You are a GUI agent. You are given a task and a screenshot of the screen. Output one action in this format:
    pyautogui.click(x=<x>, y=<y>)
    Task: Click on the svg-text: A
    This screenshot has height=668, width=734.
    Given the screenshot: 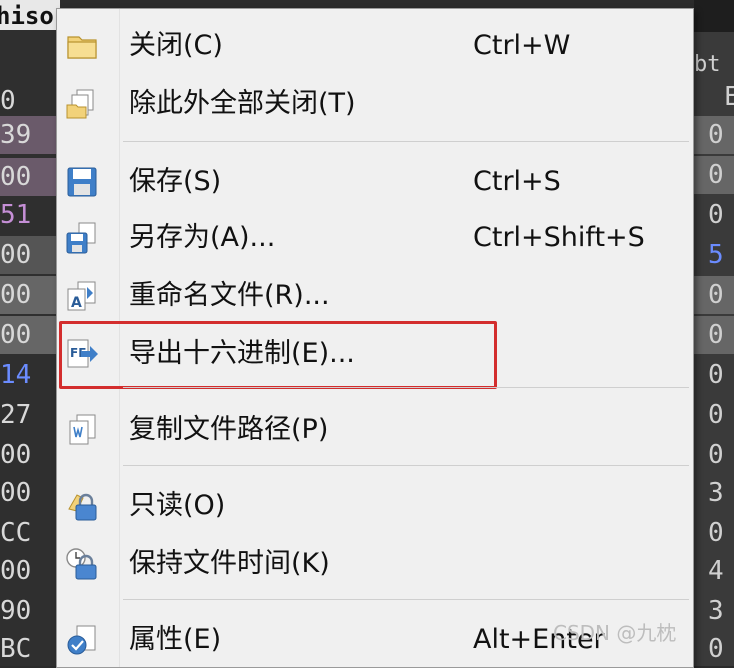 What is the action you would take?
    pyautogui.click(x=76, y=303)
    